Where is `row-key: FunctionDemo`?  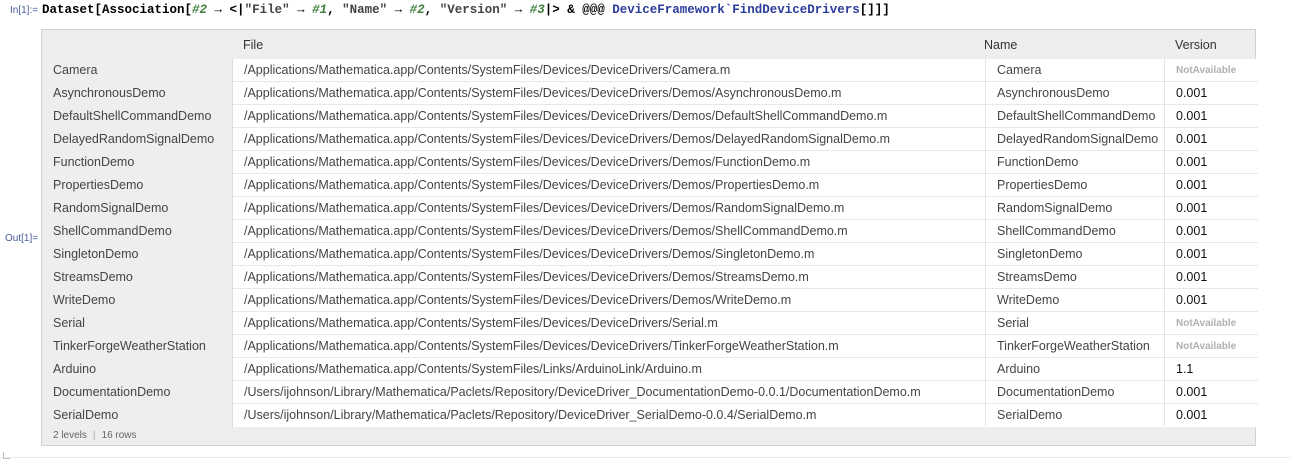 row-key: FunctionDemo is located at coordinates (93, 162).